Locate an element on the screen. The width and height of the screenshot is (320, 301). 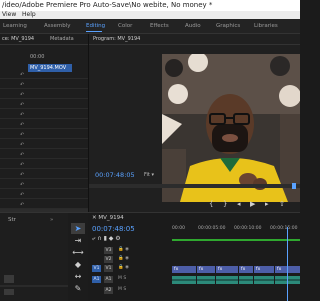
project-panel-label: Str is located at coordinates (12, 220).